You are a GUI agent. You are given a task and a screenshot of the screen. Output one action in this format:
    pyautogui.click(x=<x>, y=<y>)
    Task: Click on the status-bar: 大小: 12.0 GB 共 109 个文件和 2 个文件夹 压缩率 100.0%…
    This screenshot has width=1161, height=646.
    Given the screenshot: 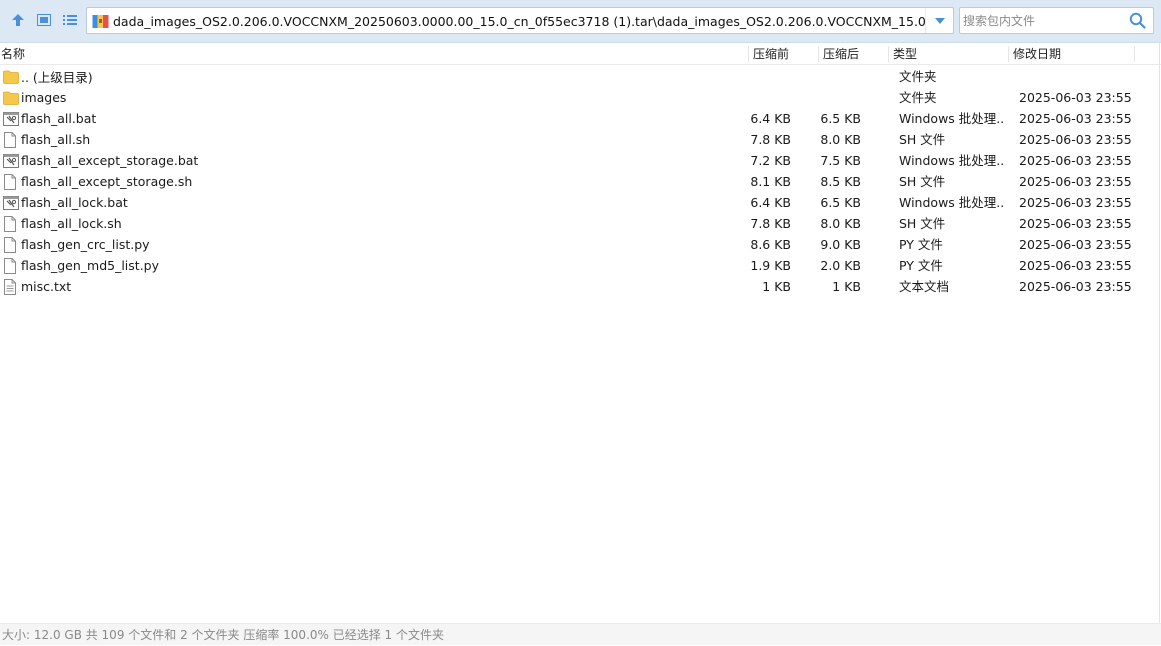 What is the action you would take?
    pyautogui.click(x=580, y=634)
    